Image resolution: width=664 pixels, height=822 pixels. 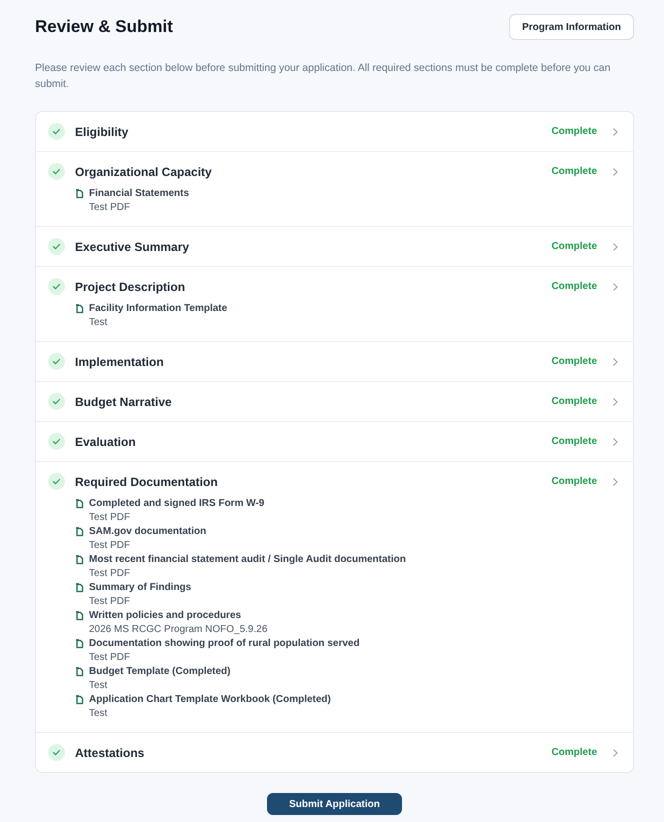 What do you see at coordinates (120, 361) in the screenshot?
I see `section-title: Implementation` at bounding box center [120, 361].